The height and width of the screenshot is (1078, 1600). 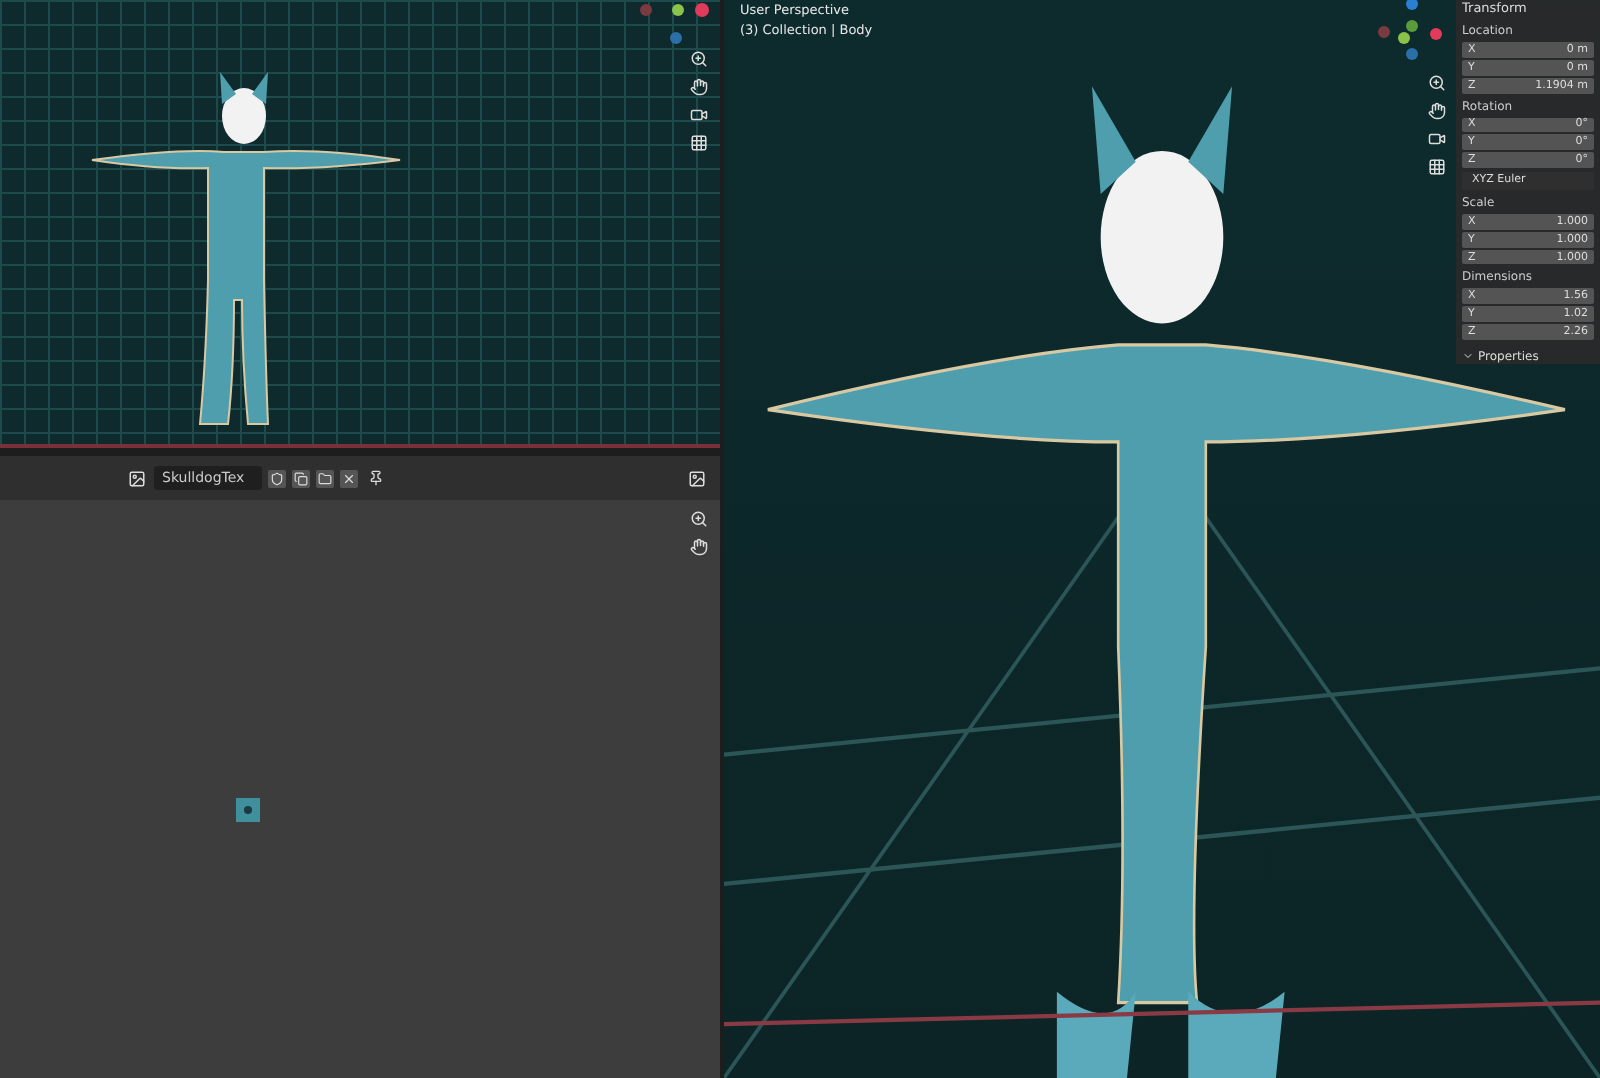 I want to click on copy-icon, so click(x=301, y=478).